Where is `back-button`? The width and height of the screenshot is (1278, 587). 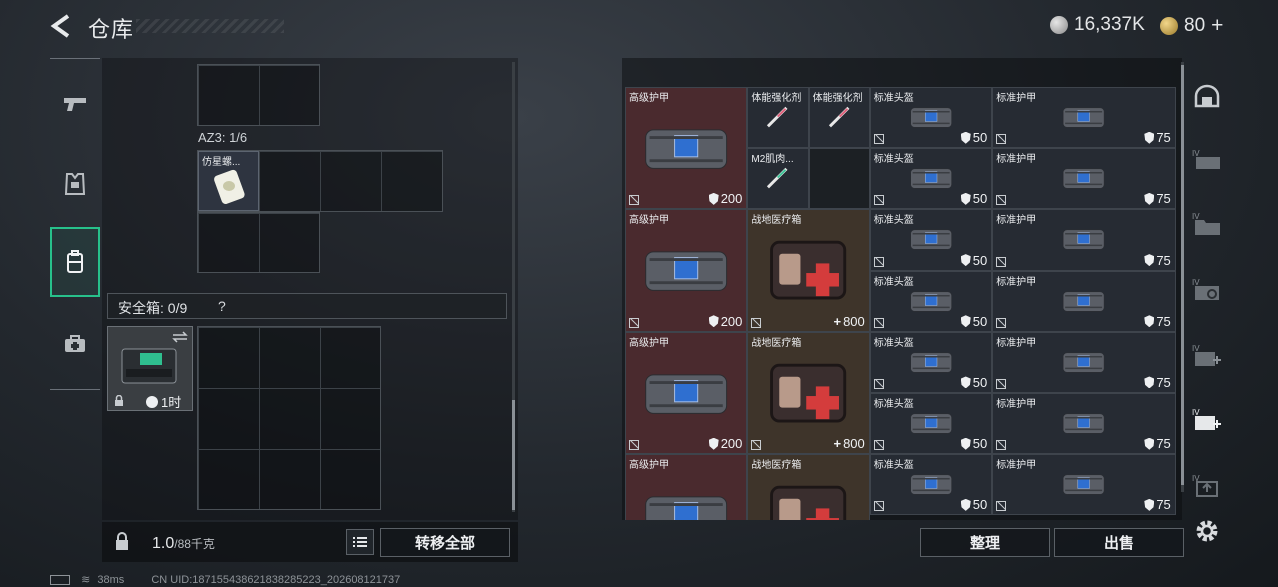 back-button is located at coordinates (62, 26).